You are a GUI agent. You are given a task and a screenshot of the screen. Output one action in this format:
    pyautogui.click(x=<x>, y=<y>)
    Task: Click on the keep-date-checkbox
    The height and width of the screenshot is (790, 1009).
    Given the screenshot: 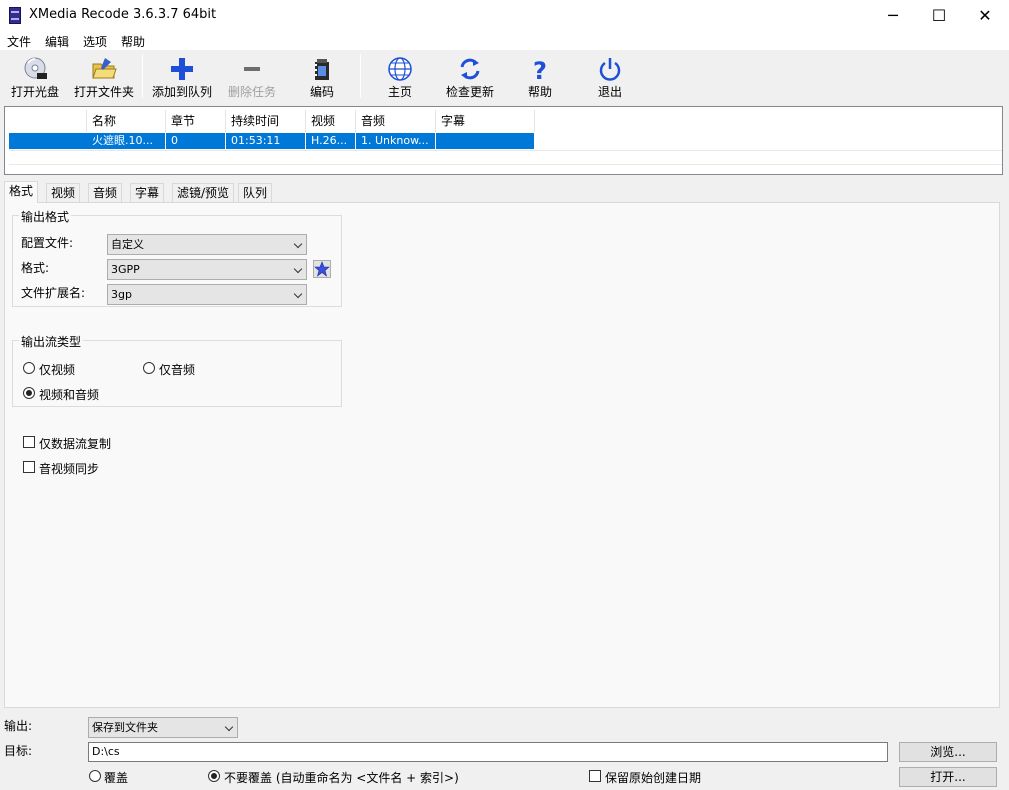 What is the action you would take?
    pyautogui.click(x=595, y=776)
    